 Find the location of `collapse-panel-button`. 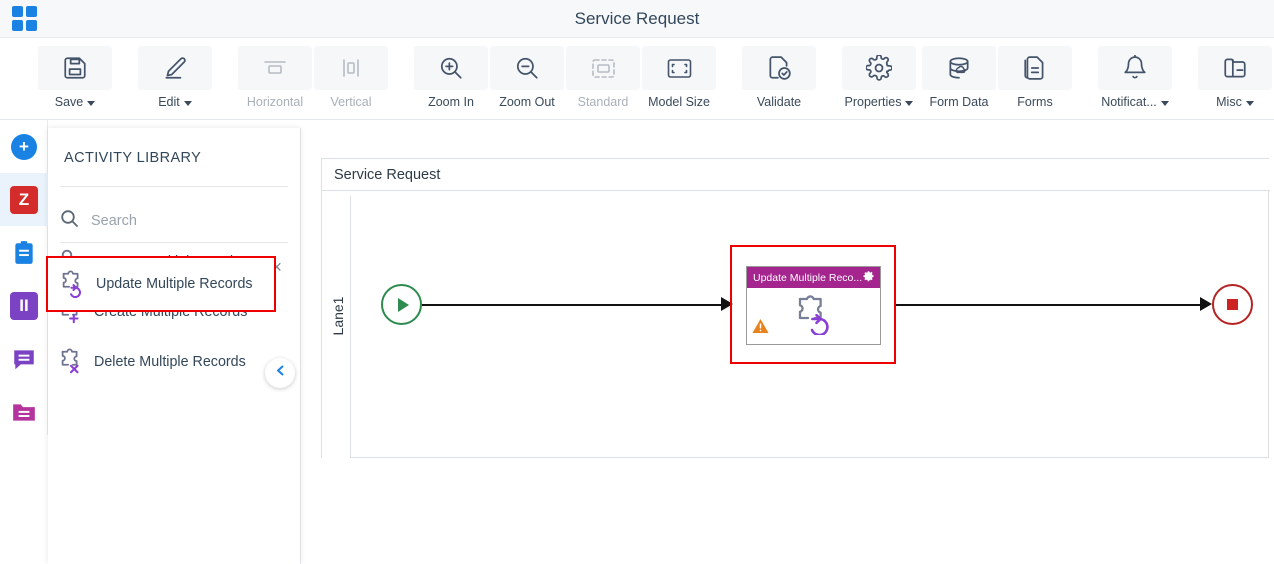

collapse-panel-button is located at coordinates (280, 373).